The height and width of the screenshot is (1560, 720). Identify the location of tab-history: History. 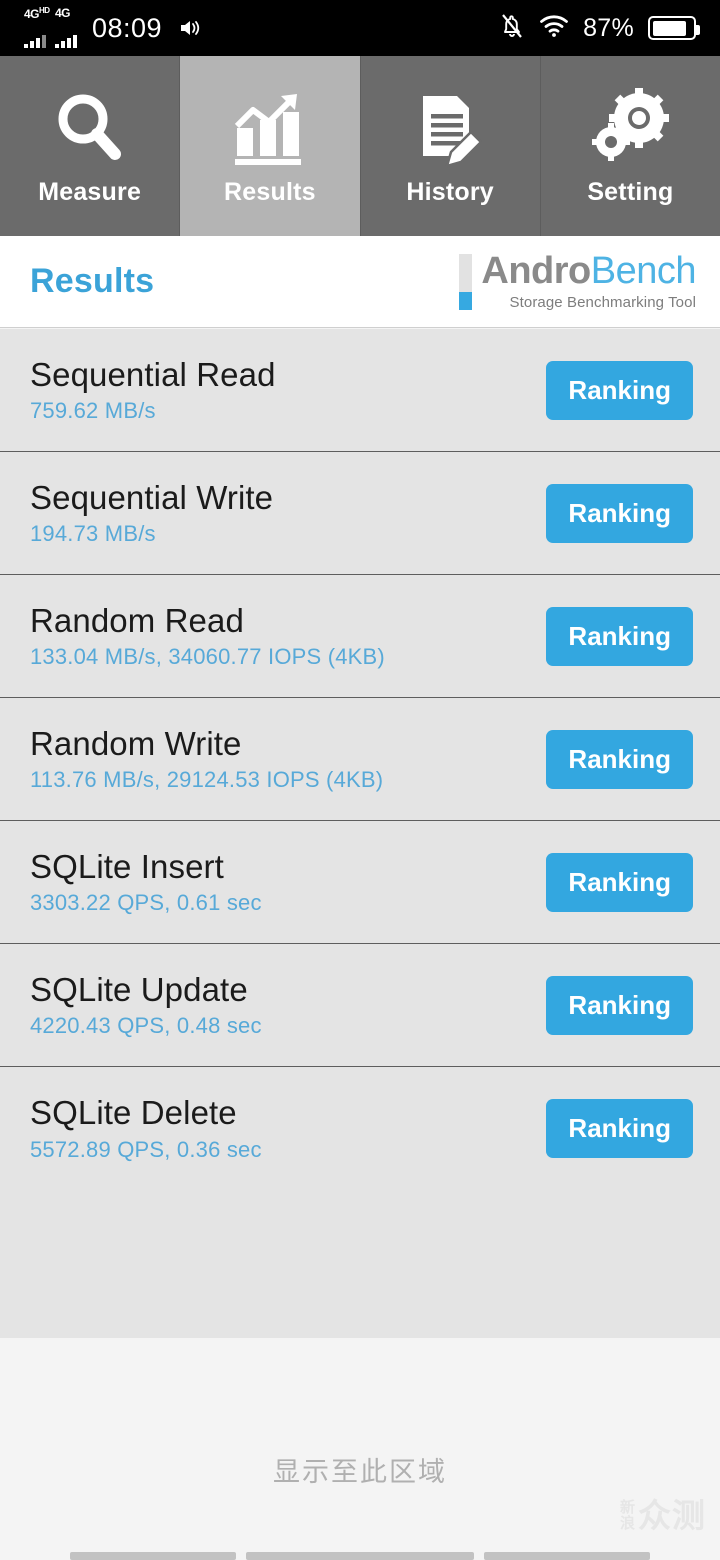
(450, 146).